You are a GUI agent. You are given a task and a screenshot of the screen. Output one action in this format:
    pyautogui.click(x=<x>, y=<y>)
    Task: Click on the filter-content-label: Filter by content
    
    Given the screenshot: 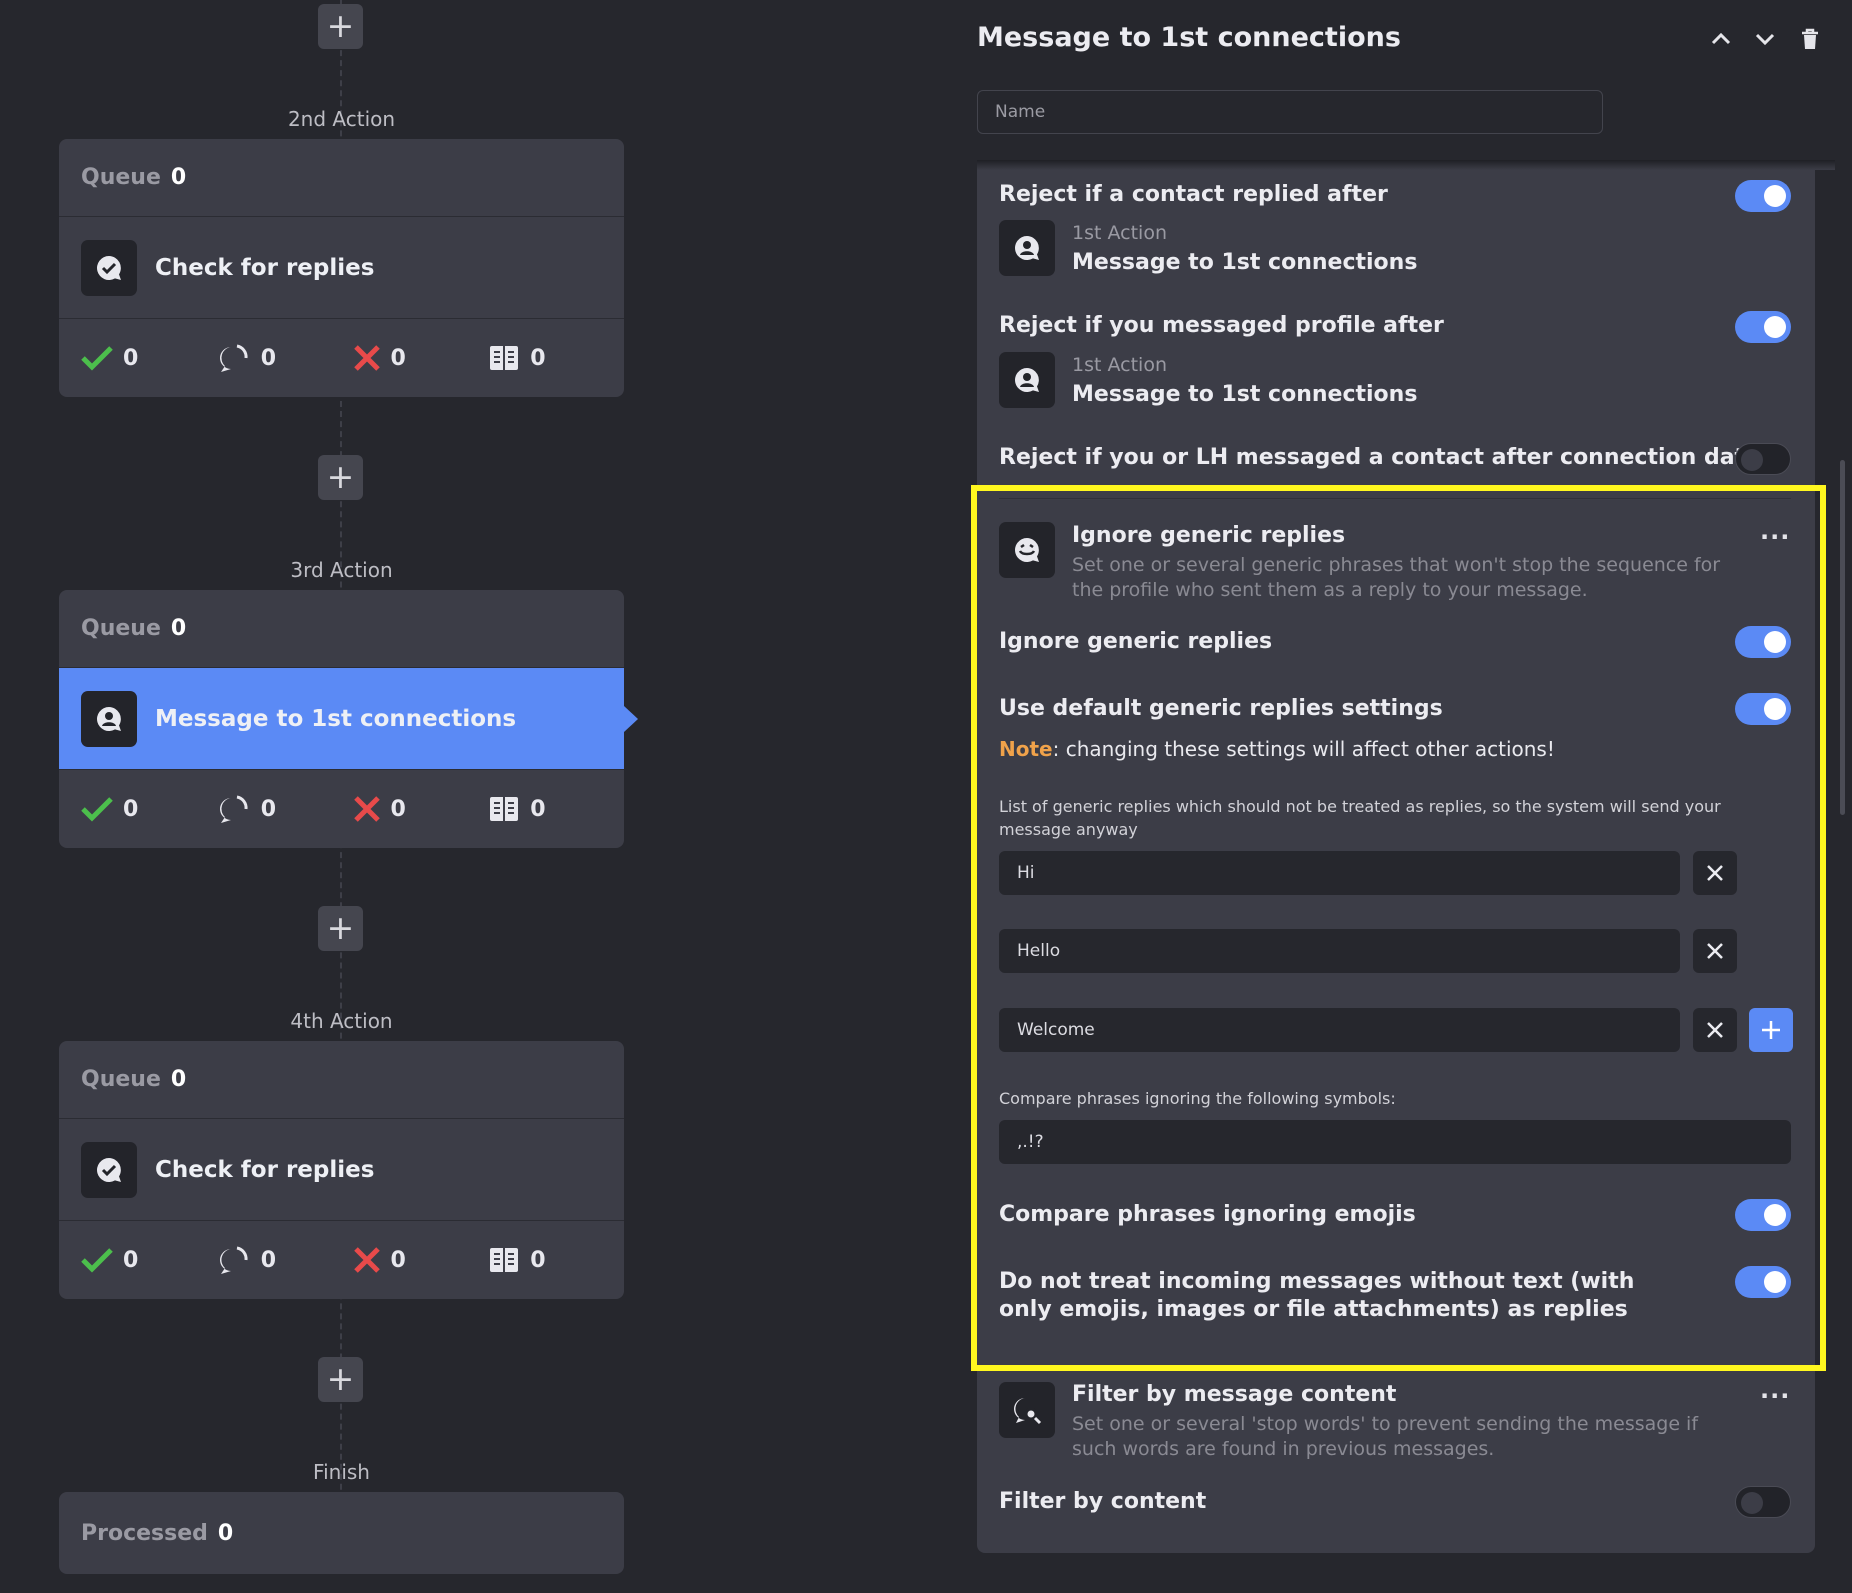 What is the action you would take?
    pyautogui.click(x=1103, y=1501)
    